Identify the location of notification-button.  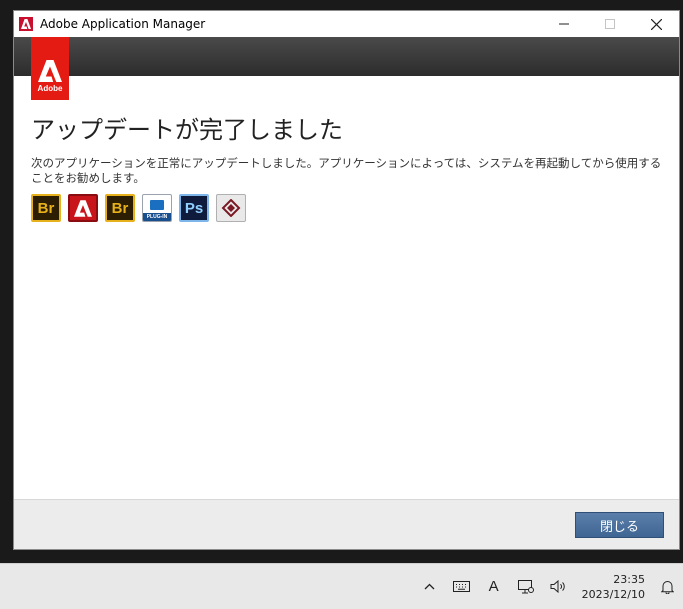
(667, 587).